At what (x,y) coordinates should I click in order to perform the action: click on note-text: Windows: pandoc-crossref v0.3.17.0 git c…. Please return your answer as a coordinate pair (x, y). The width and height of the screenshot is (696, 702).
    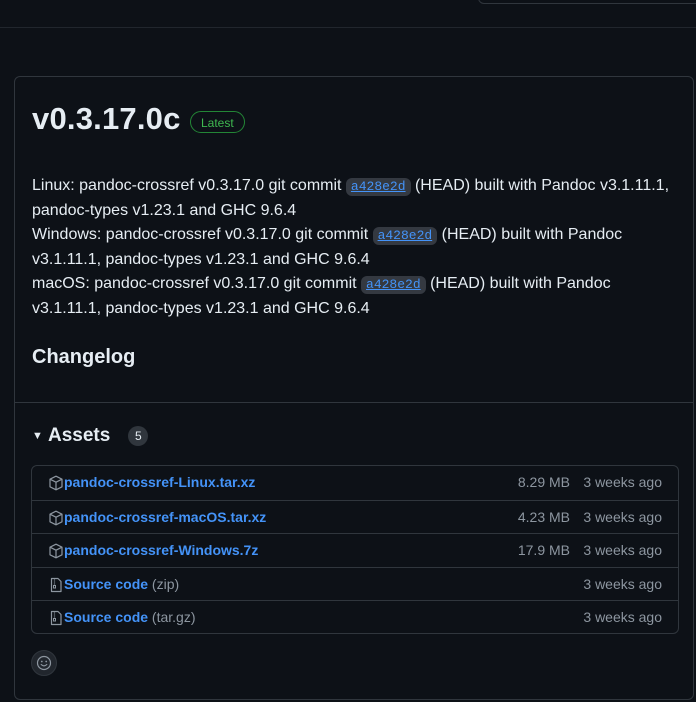
    Looking at the image, I should click on (202, 234).